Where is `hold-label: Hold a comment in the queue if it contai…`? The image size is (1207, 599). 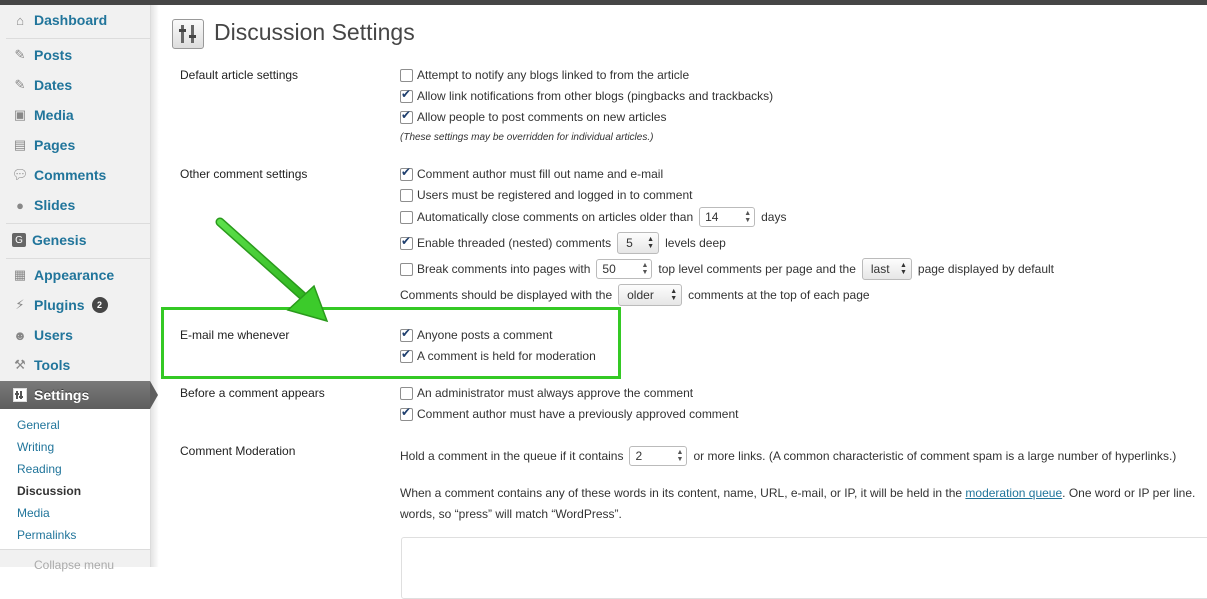
hold-label: Hold a comment in the queue if it contai… is located at coordinates (512, 456).